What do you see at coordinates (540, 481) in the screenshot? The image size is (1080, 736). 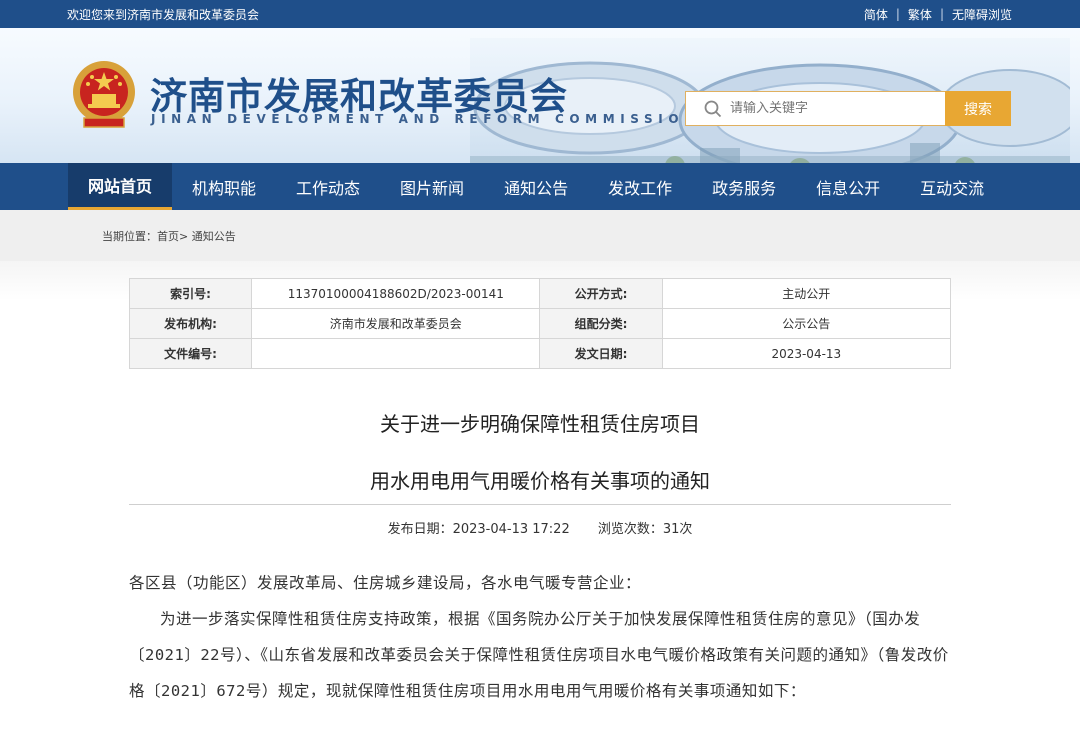 I see `article-title-line-2: 用水用电用气用暖价格有关事项的通知` at bounding box center [540, 481].